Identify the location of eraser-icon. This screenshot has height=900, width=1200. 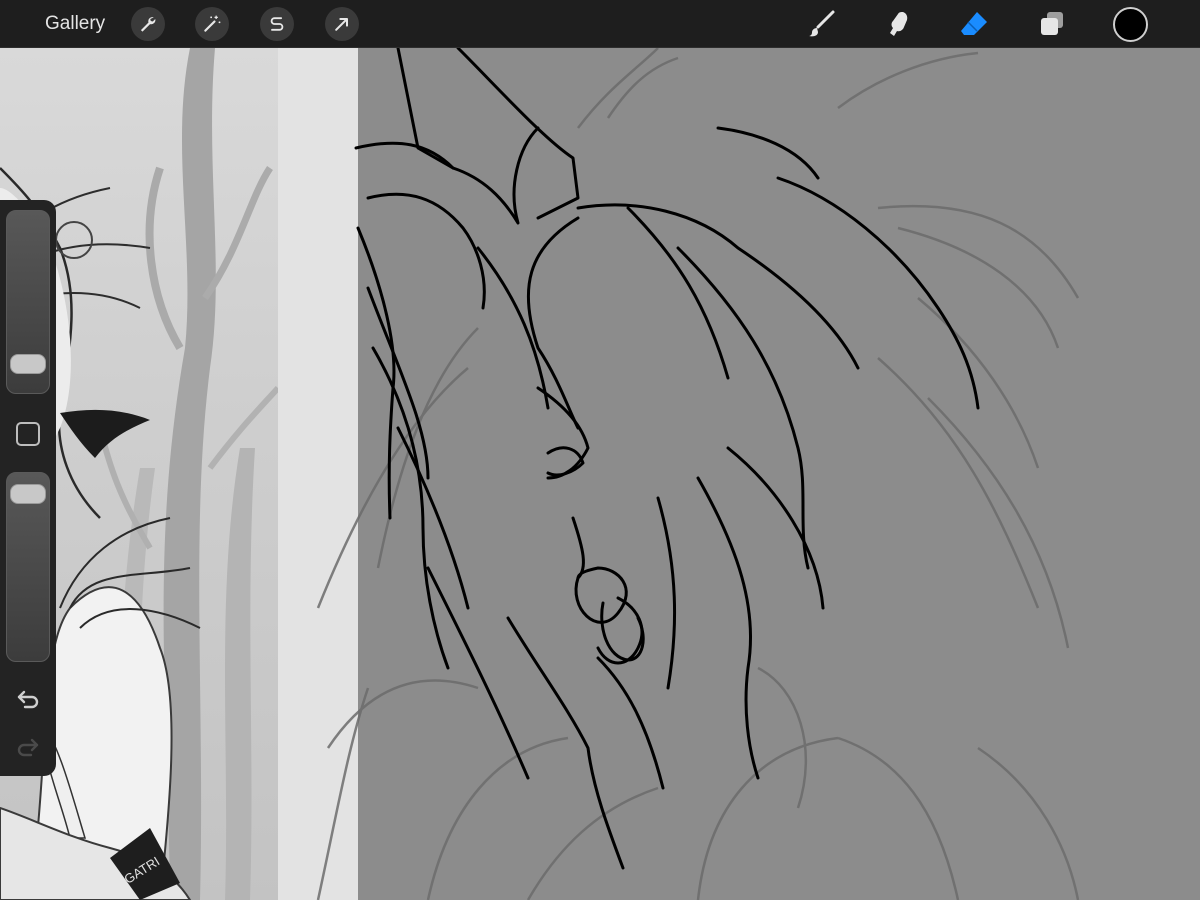
(974, 23).